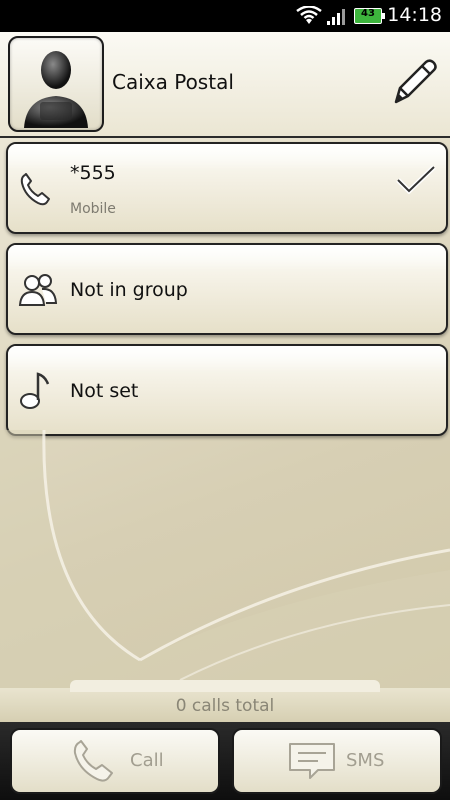 The image size is (450, 800). Describe the element at coordinates (225, 16) in the screenshot. I see `status-bar: 43 14:18` at that location.